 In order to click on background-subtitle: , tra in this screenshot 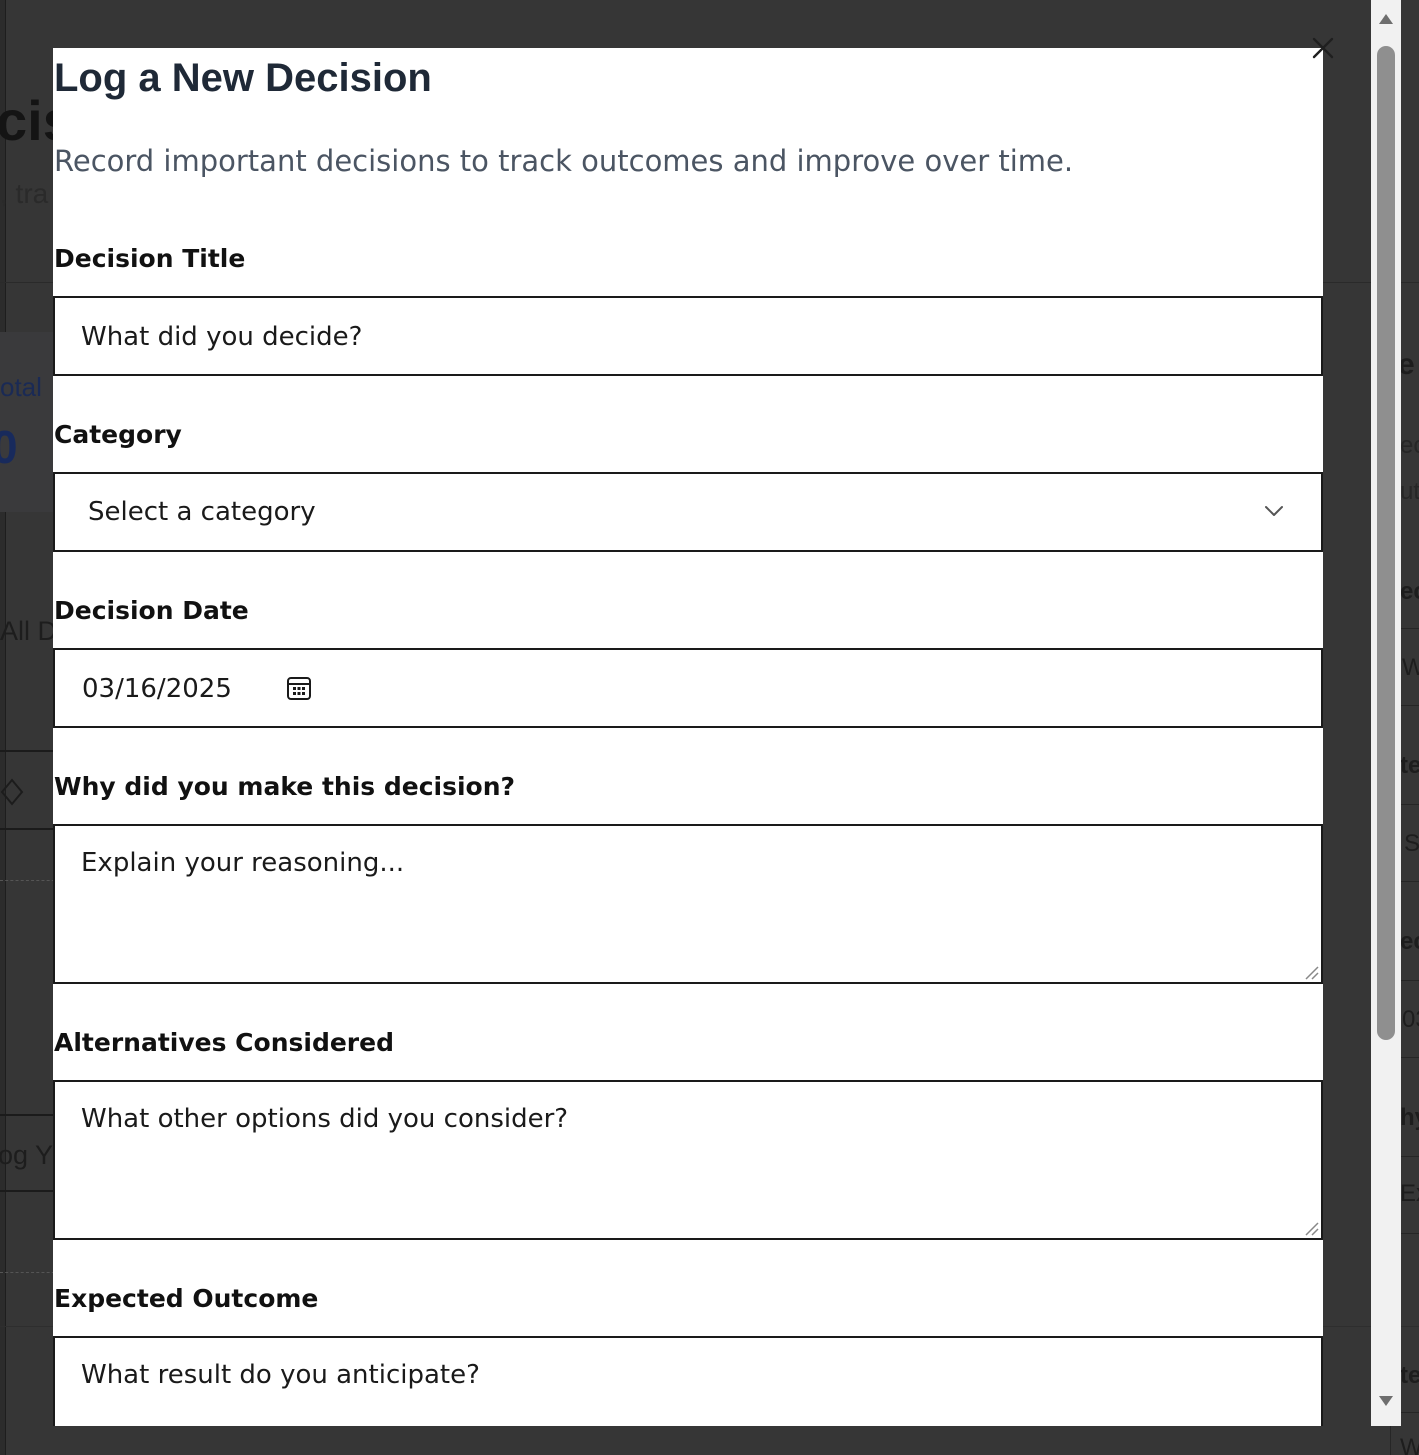, I will do `click(24, 193)`.